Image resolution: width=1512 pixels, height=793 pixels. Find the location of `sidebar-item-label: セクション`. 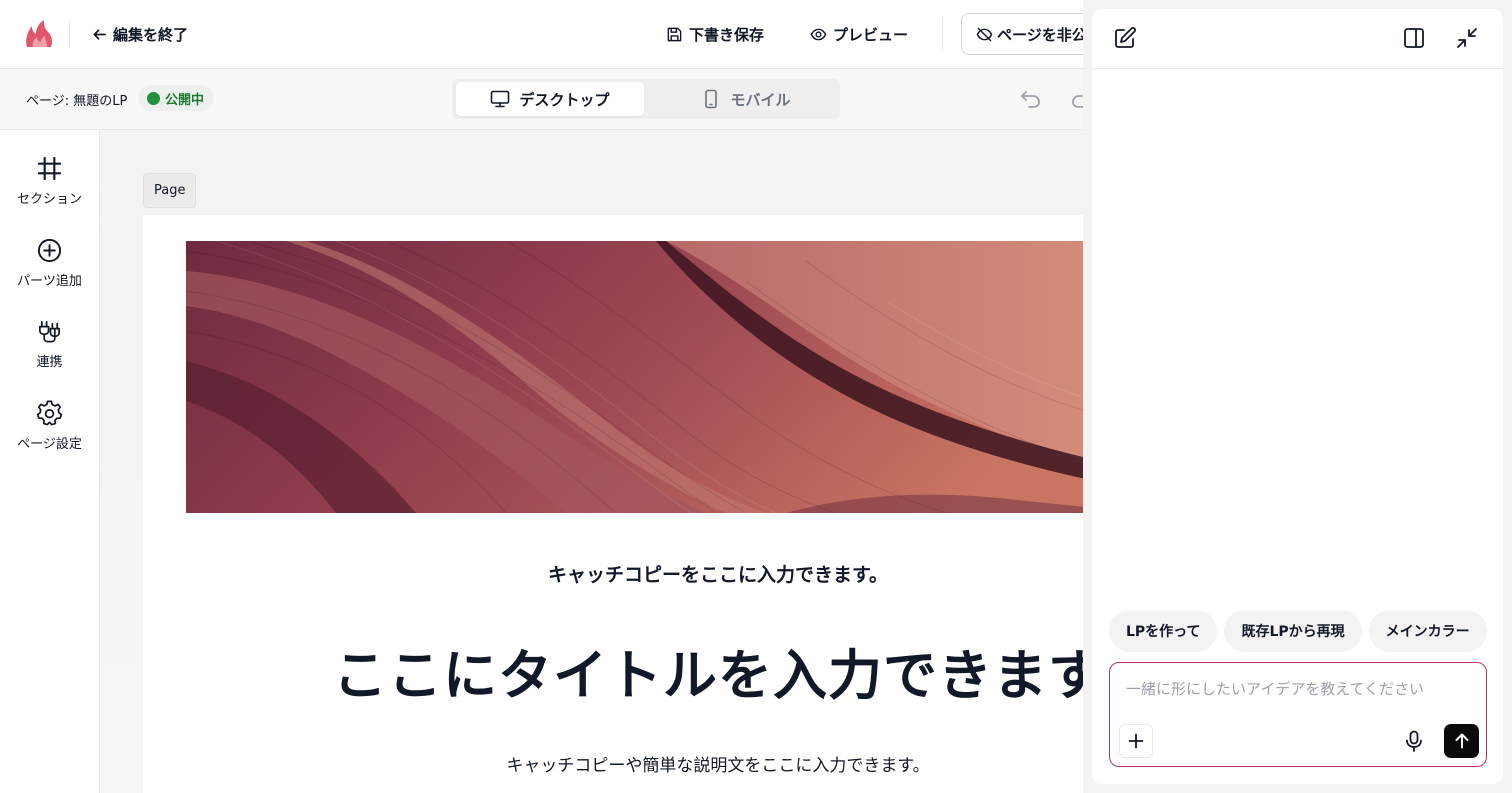

sidebar-item-label: セクション is located at coordinates (49, 199).